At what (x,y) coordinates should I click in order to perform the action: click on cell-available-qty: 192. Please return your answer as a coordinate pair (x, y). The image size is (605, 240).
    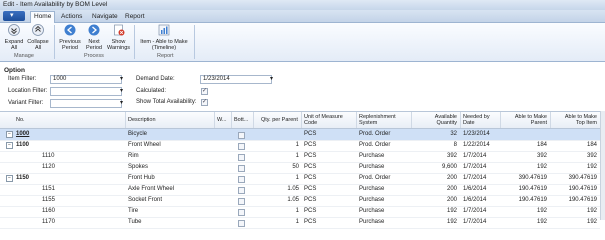
    Looking at the image, I should click on (451, 222).